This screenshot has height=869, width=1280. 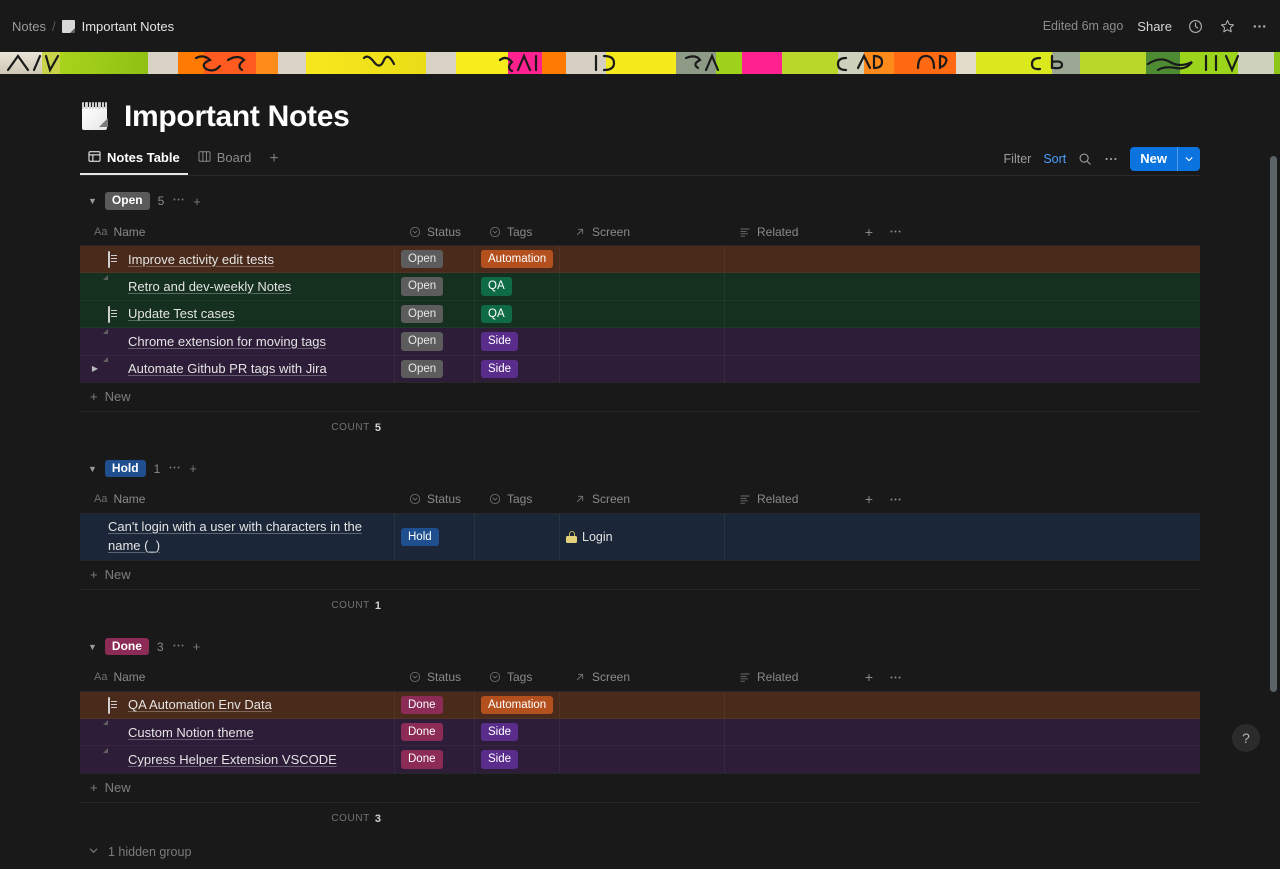 I want to click on group-count-row: COUNT1, so click(x=640, y=606).